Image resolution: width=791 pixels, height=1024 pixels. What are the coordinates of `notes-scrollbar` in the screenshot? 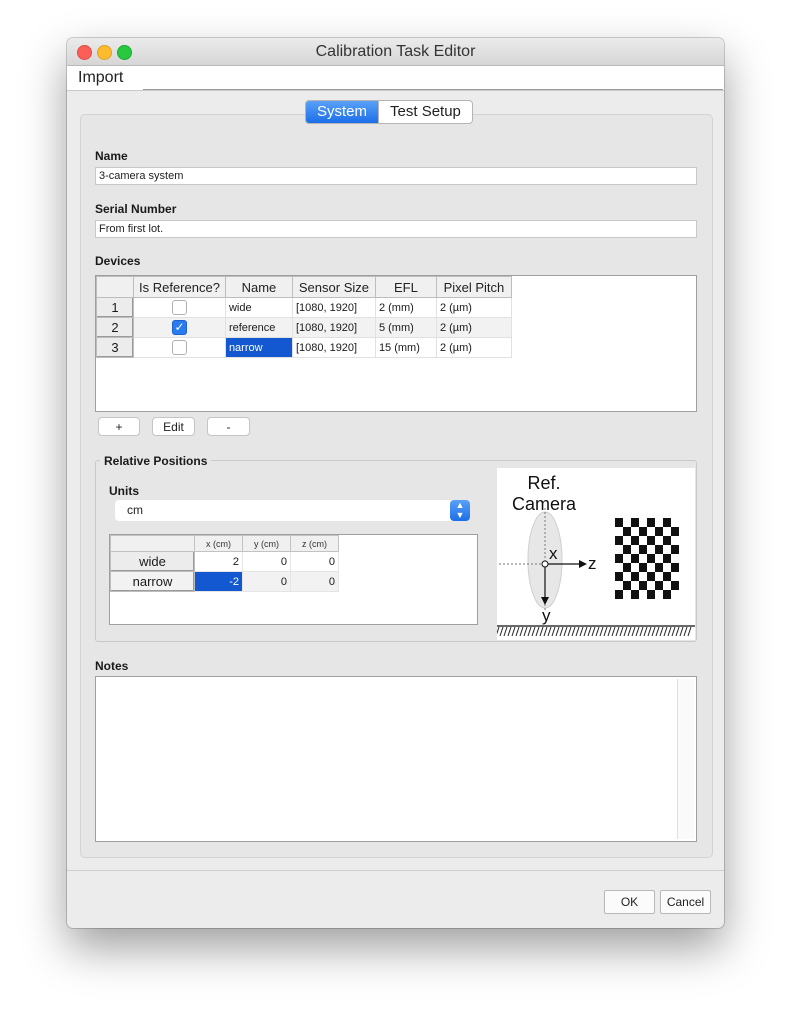 It's located at (685, 759).